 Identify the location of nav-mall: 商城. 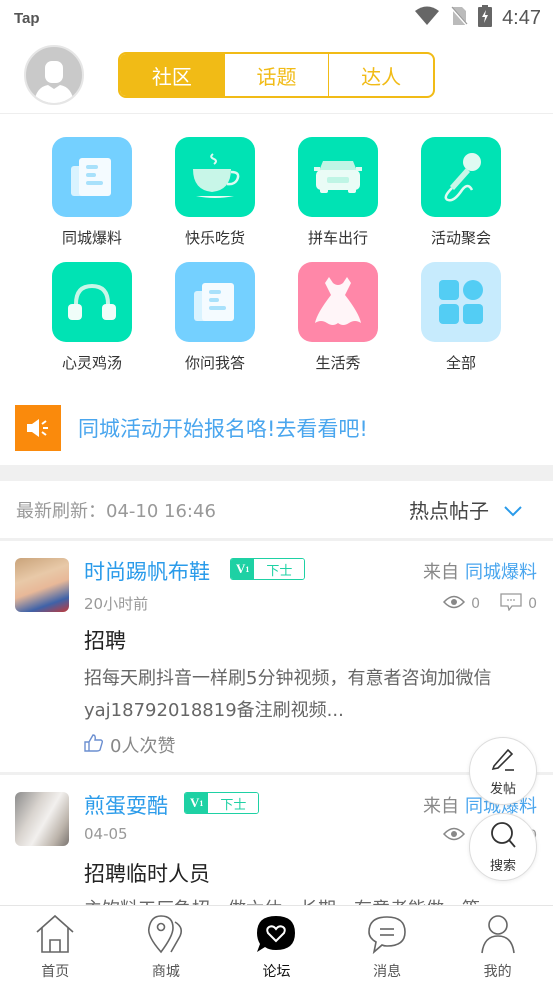
(166, 944).